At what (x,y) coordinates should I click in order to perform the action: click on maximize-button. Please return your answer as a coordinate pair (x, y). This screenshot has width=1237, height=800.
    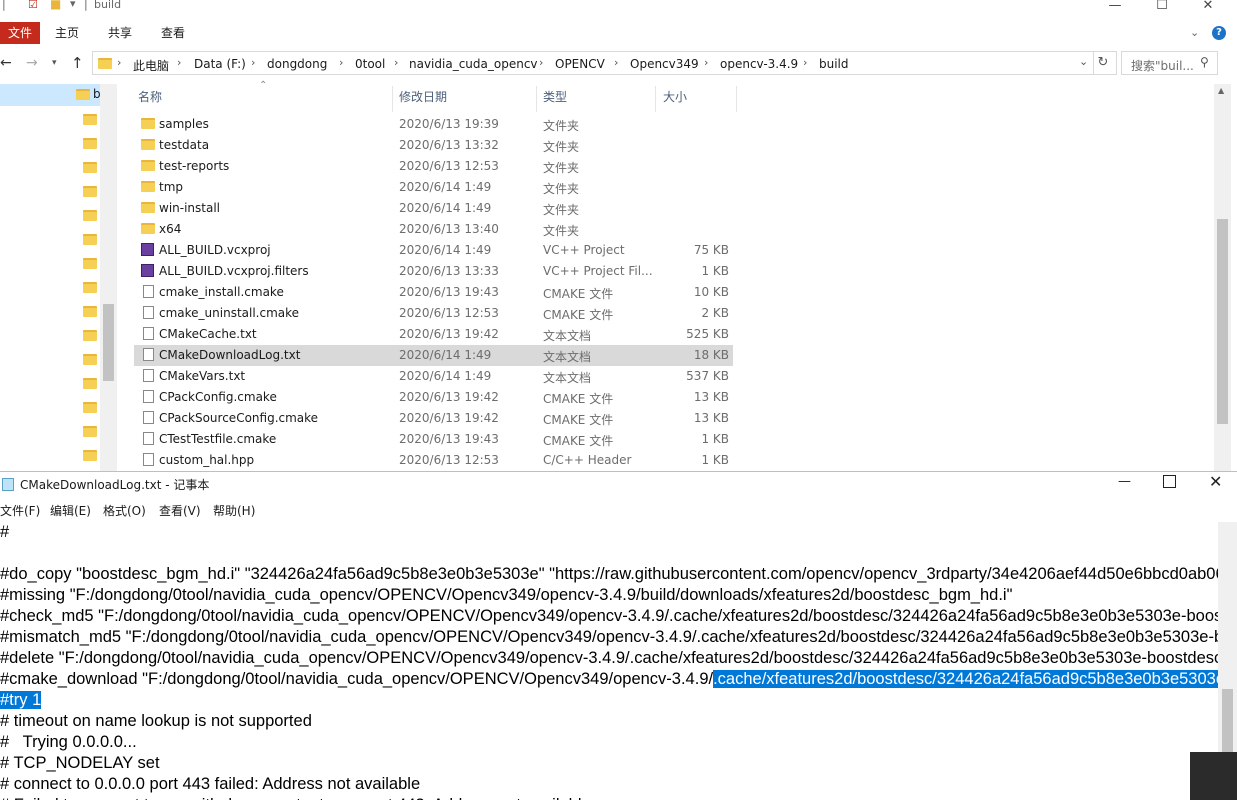
    Looking at the image, I should click on (1169, 481).